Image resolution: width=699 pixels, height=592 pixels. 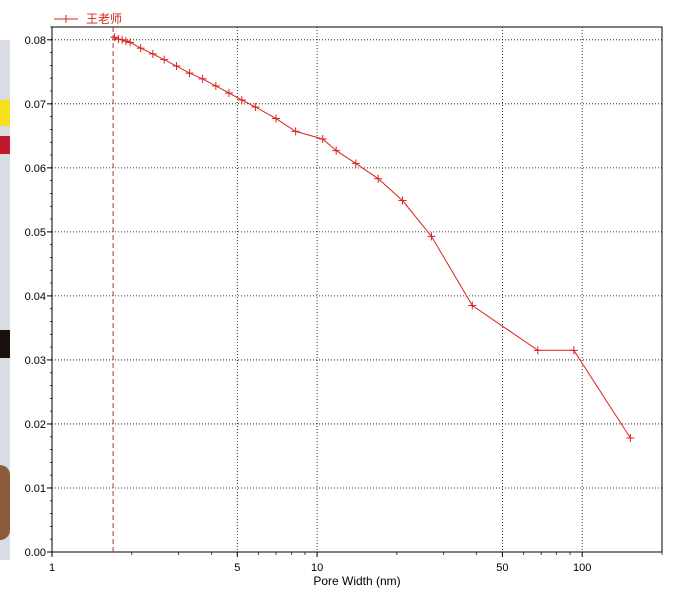 What do you see at coordinates (317, 568) in the screenshot?
I see `x-tick-label: 10` at bounding box center [317, 568].